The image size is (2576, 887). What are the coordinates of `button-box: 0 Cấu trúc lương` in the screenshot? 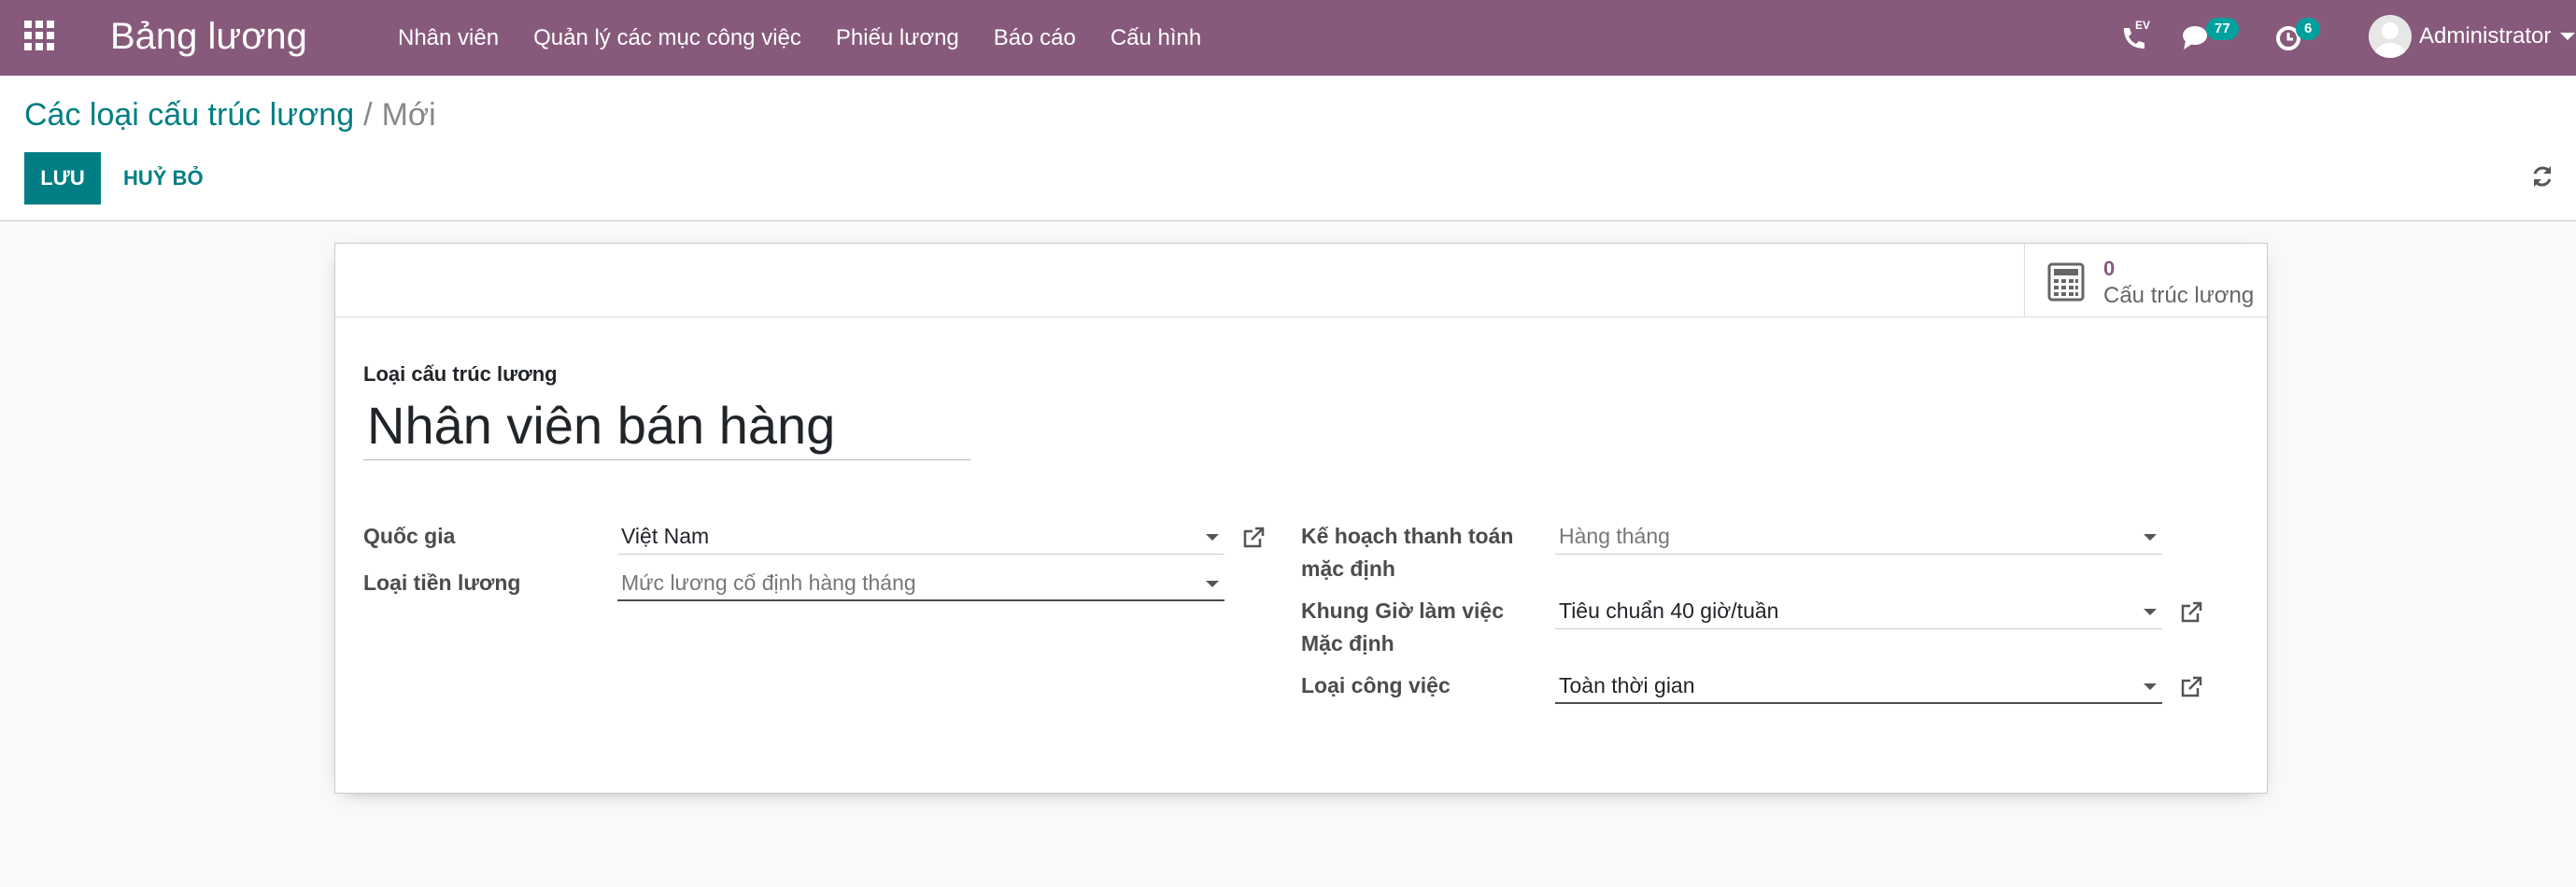 It's located at (1301, 280).